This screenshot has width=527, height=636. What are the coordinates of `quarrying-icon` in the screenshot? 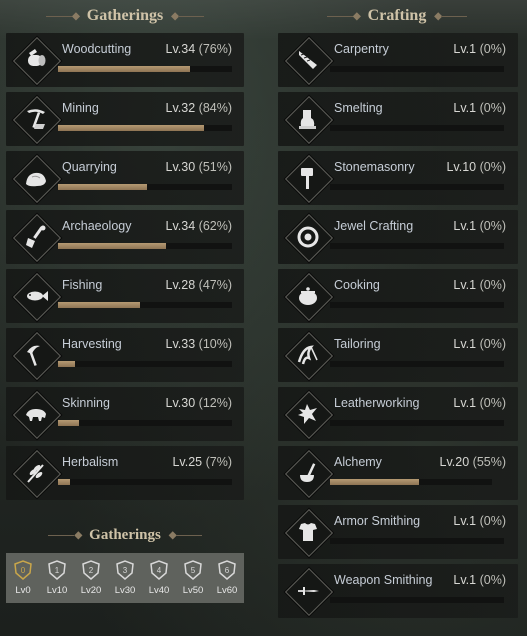 It's located at (37, 179).